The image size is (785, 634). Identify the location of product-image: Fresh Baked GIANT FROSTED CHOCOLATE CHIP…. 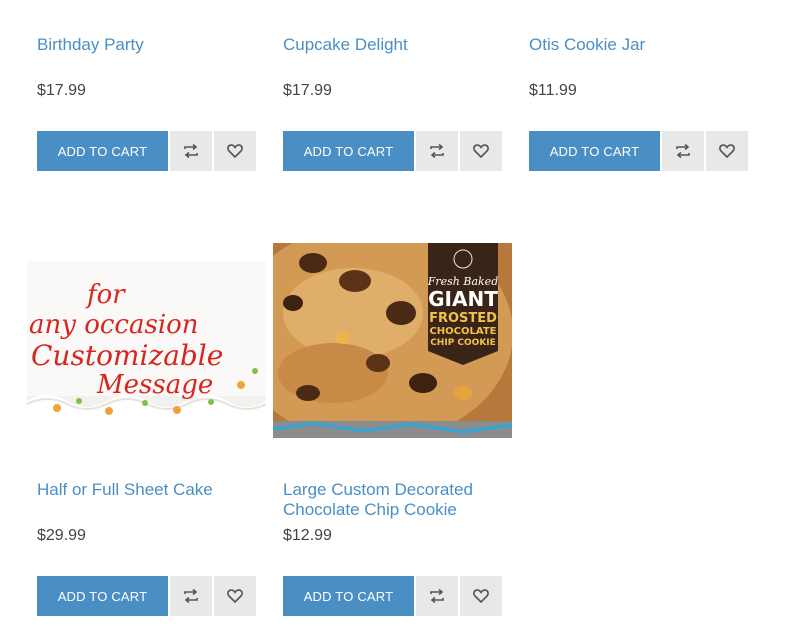
(392, 340).